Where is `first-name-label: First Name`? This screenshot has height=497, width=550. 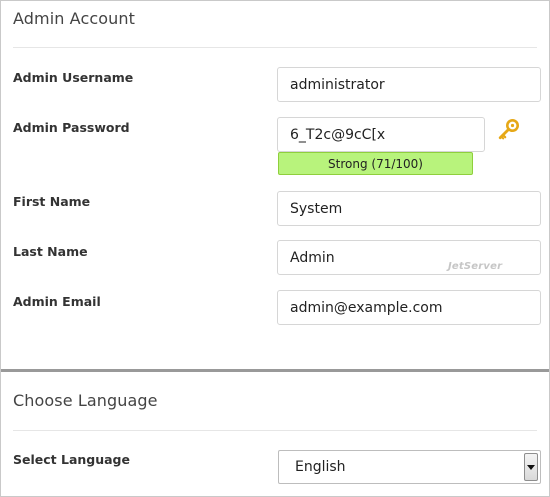
first-name-label: First Name is located at coordinates (52, 201).